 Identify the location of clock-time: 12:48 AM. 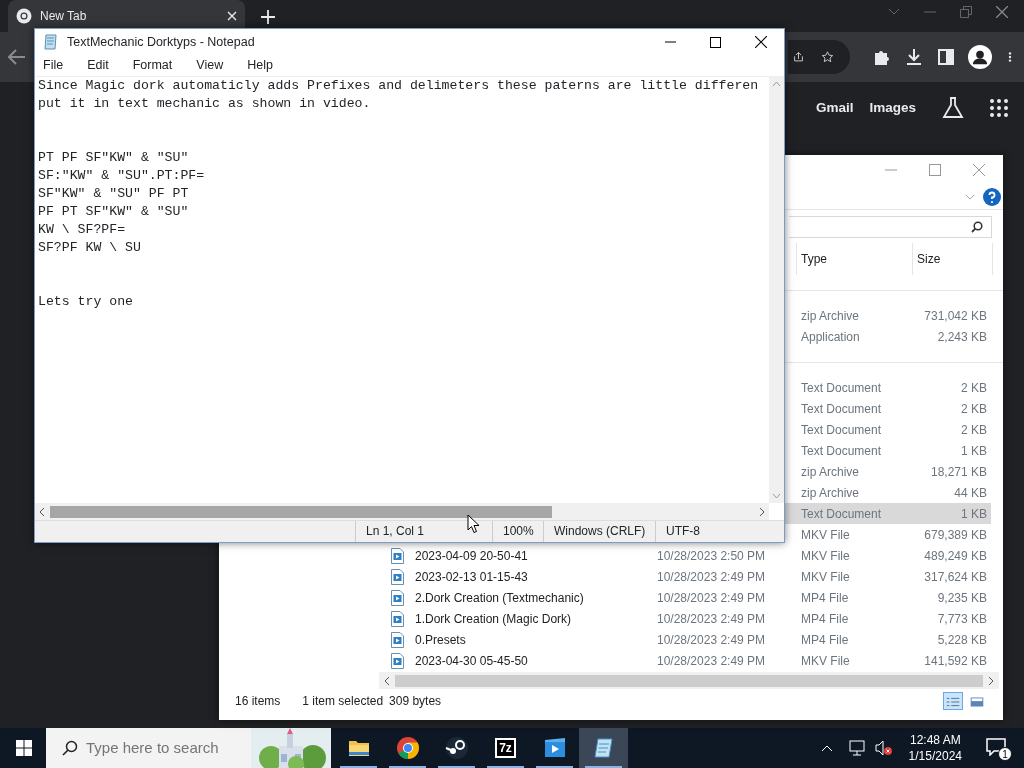
(935, 739).